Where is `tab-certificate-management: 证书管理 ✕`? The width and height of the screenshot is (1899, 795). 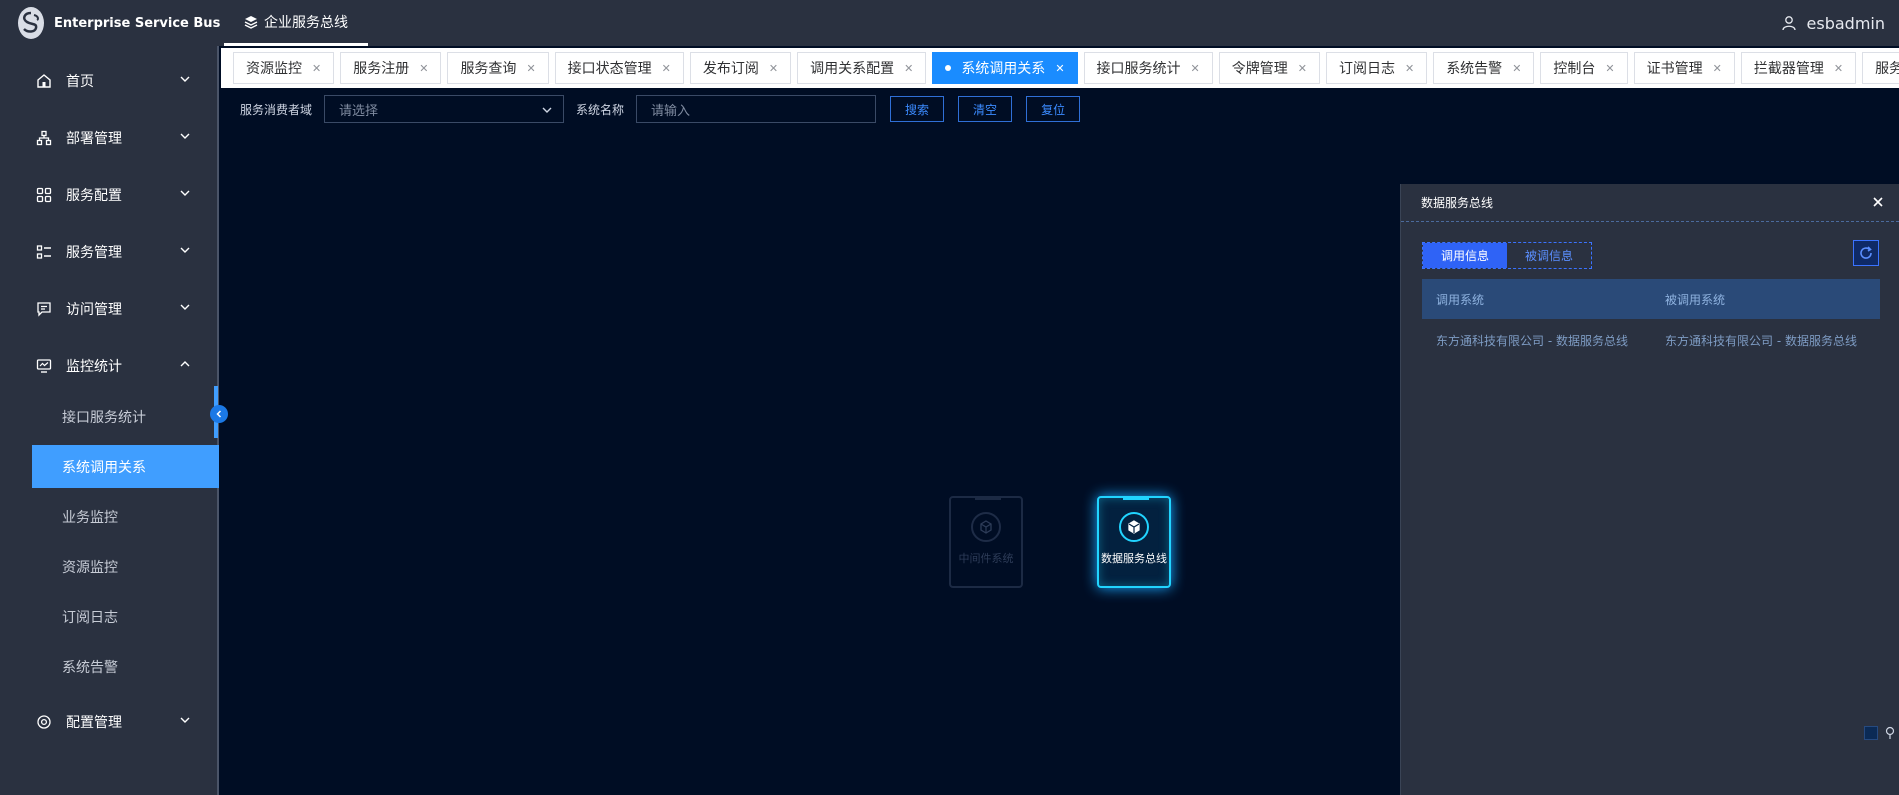
tab-certificate-management: 证书管理 ✕ is located at coordinates (1684, 68).